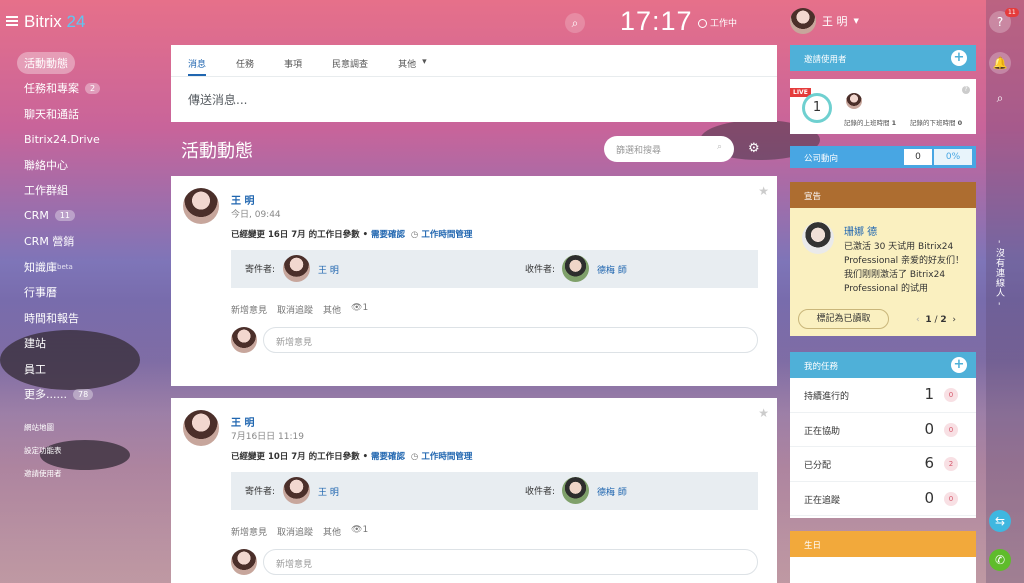 The height and width of the screenshot is (583, 1024). I want to click on task-row: 正在追蹤 0 0, so click(883, 499).